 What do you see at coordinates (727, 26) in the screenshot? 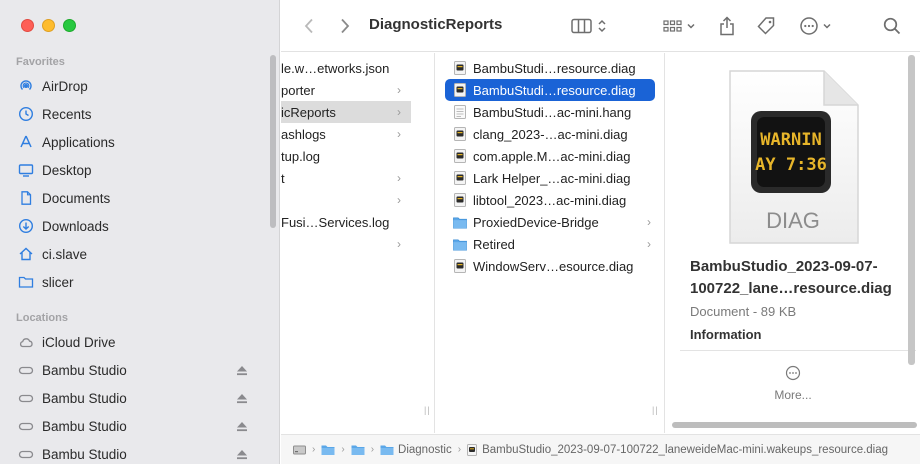
I see `share-button` at bounding box center [727, 26].